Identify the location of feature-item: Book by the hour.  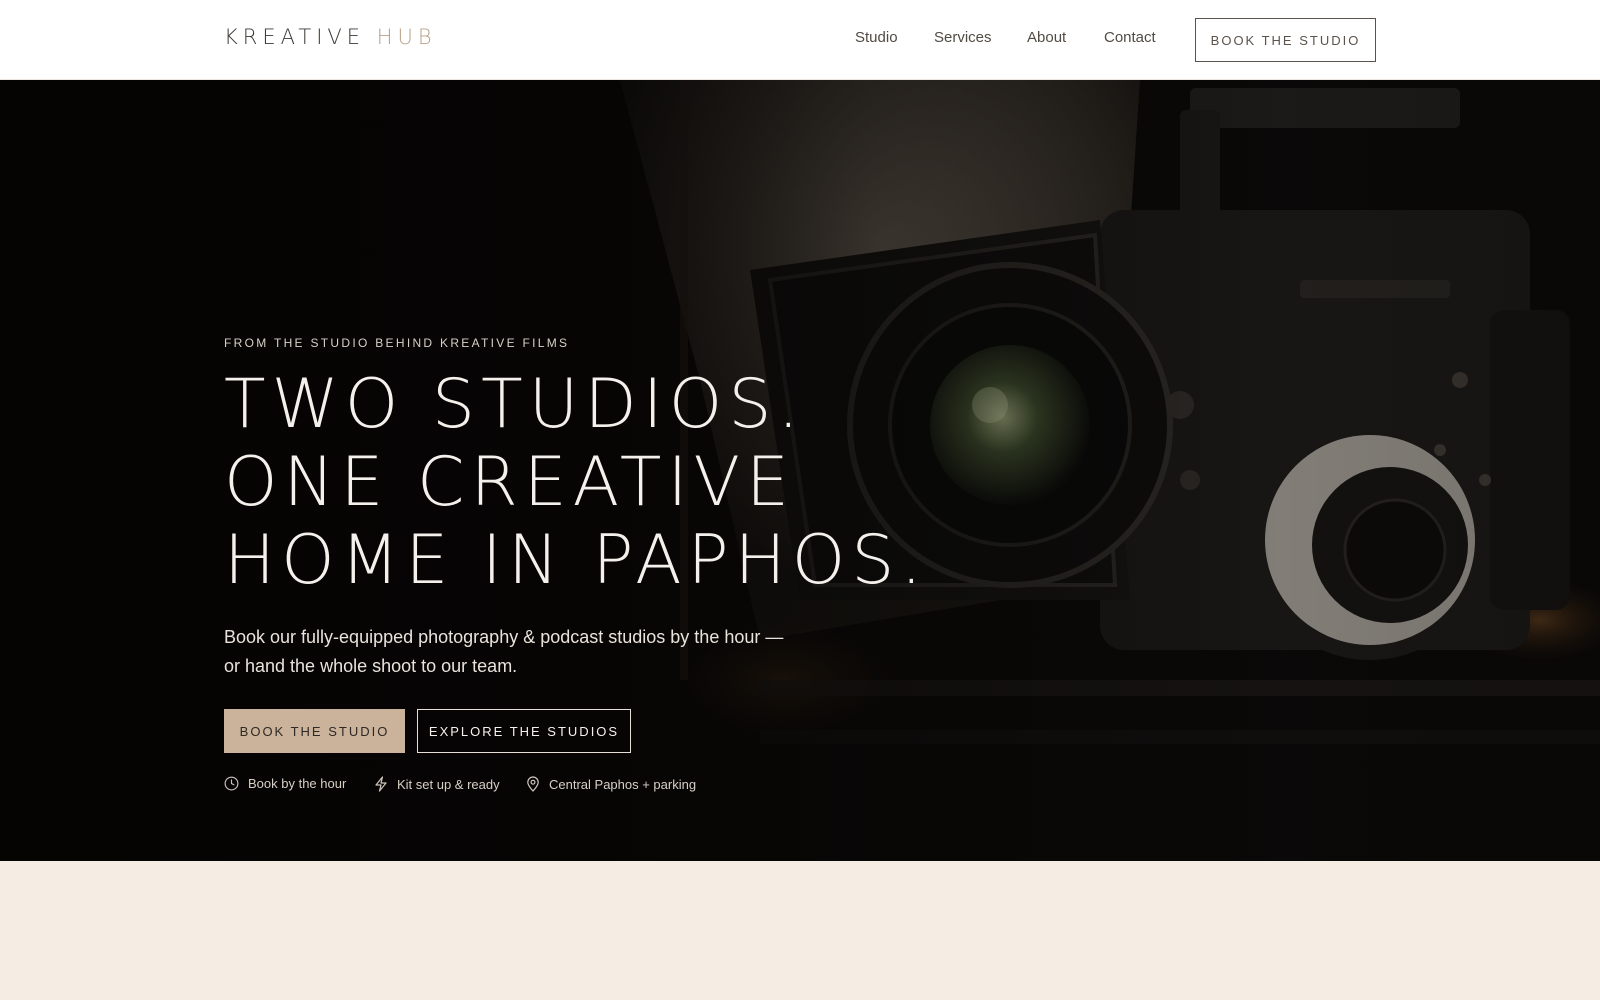
(285, 783).